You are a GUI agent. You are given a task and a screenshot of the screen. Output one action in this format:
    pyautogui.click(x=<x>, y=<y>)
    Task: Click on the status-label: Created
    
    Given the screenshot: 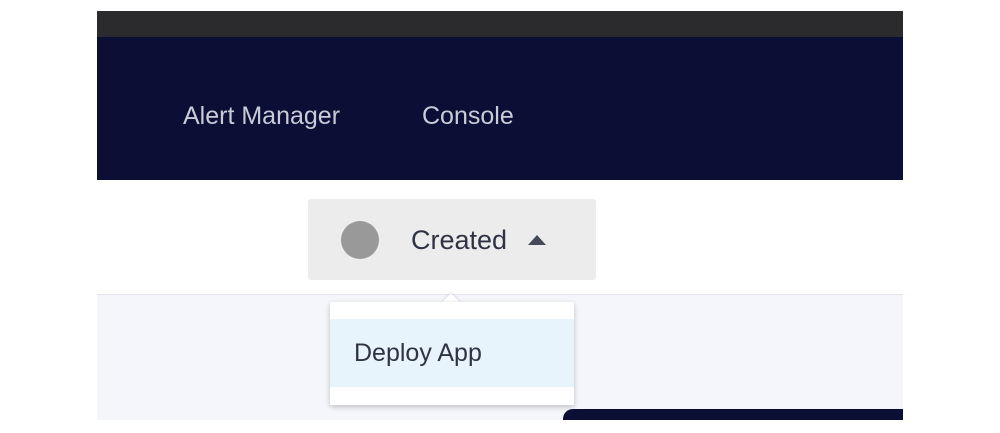 What is the action you would take?
    pyautogui.click(x=459, y=240)
    